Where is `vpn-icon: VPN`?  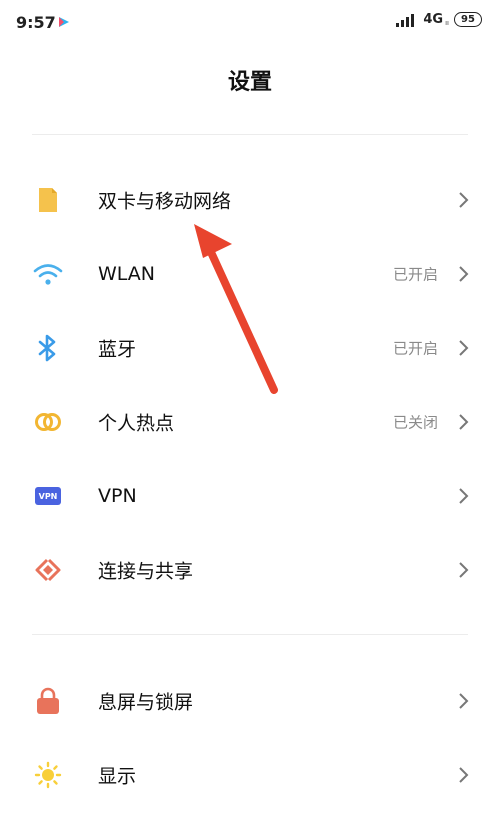 vpn-icon: VPN is located at coordinates (48, 496).